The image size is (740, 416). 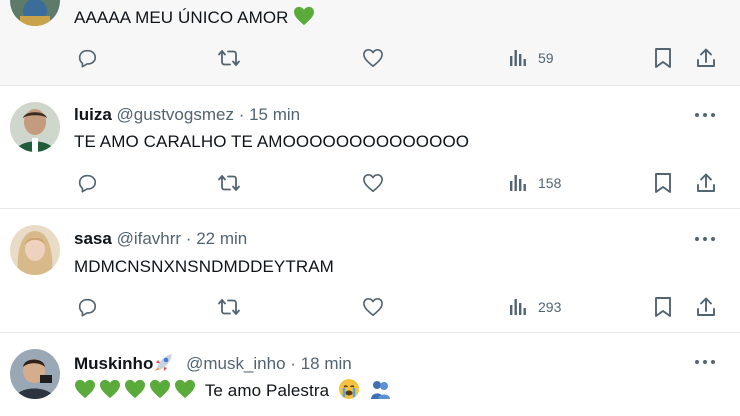 What do you see at coordinates (399, 183) in the screenshot?
I see `post-actions: 158` at bounding box center [399, 183].